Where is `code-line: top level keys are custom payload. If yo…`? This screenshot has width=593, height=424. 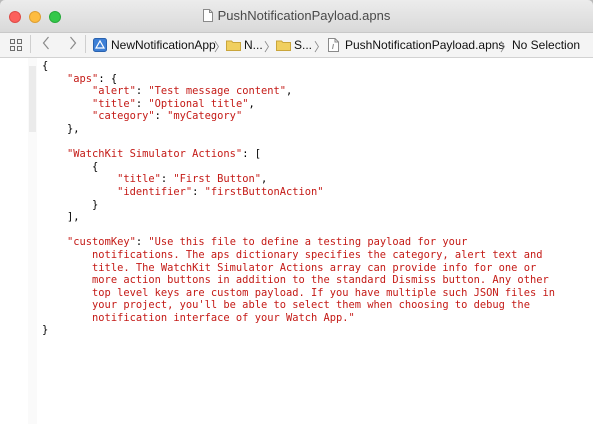 code-line: top level keys are custom payload. If yo… is located at coordinates (298, 293).